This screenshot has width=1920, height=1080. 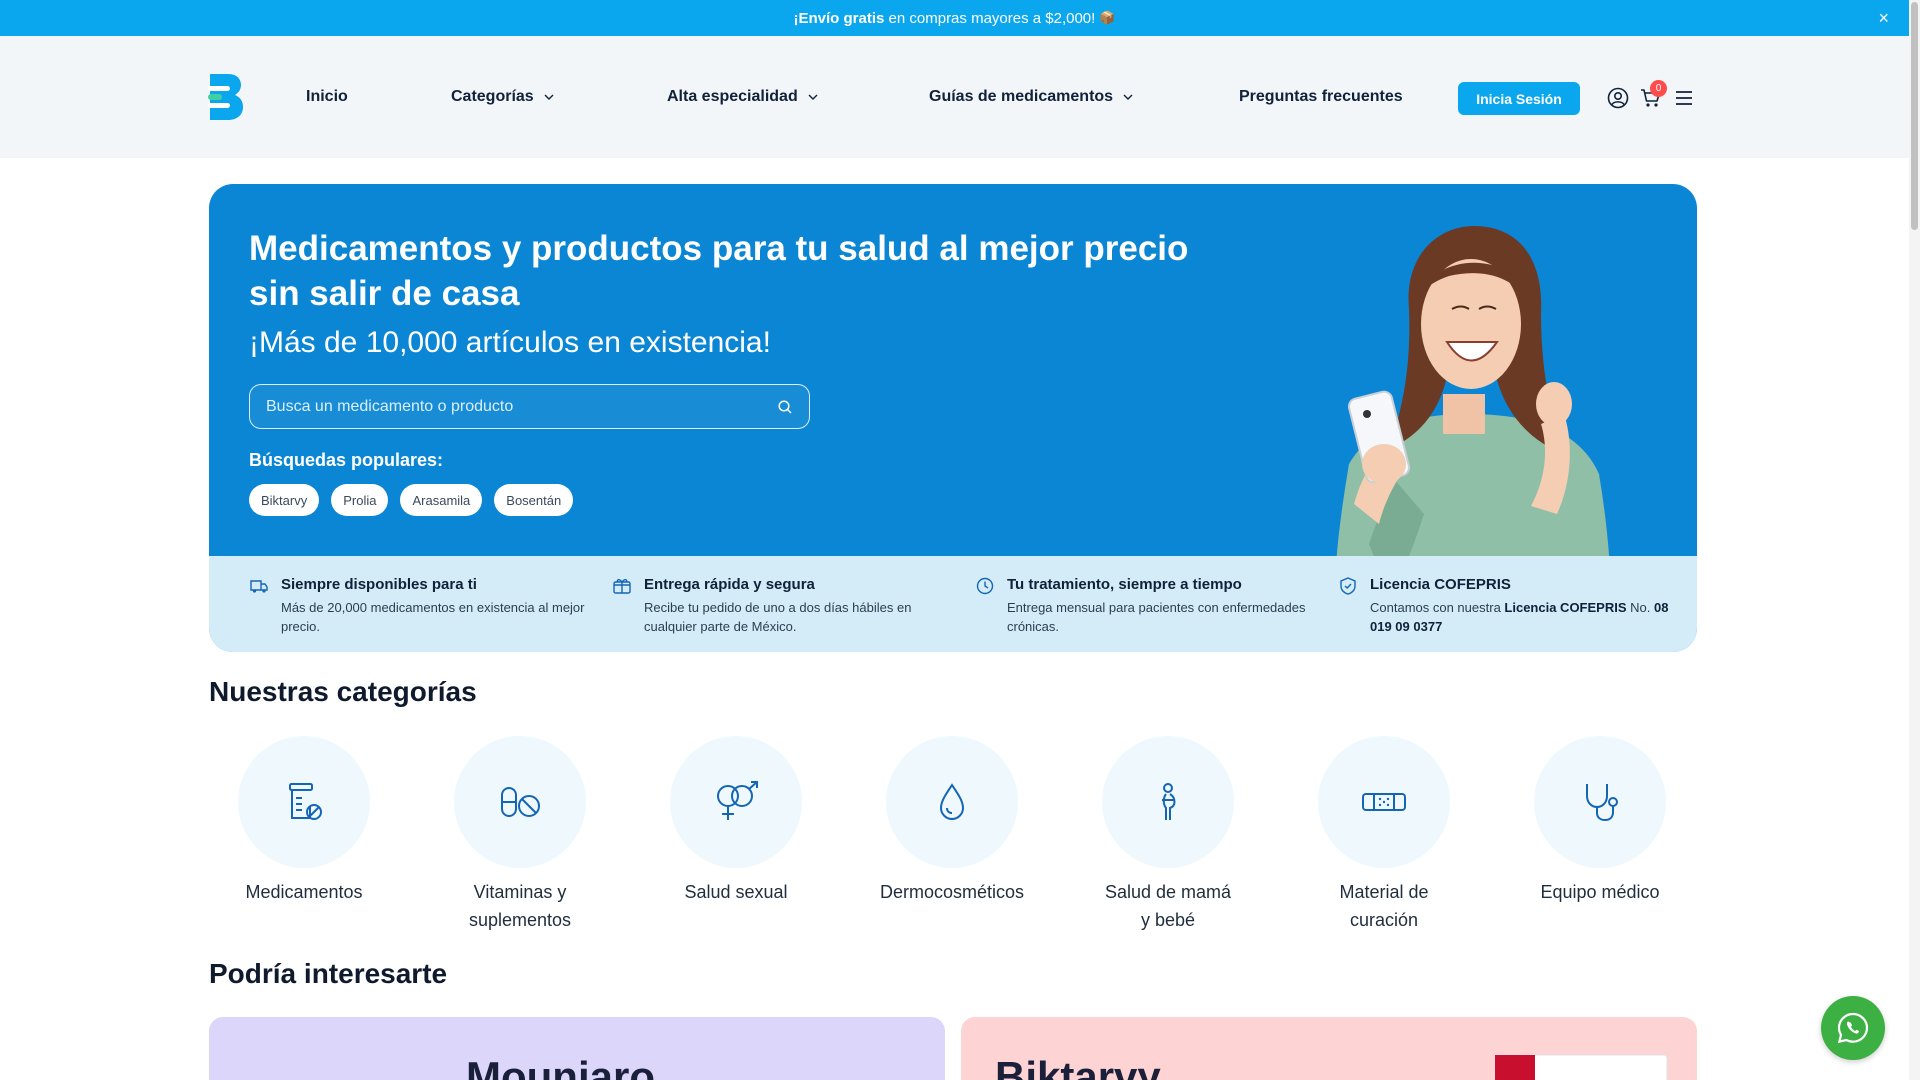 I want to click on clock-icon, so click(x=985, y=586).